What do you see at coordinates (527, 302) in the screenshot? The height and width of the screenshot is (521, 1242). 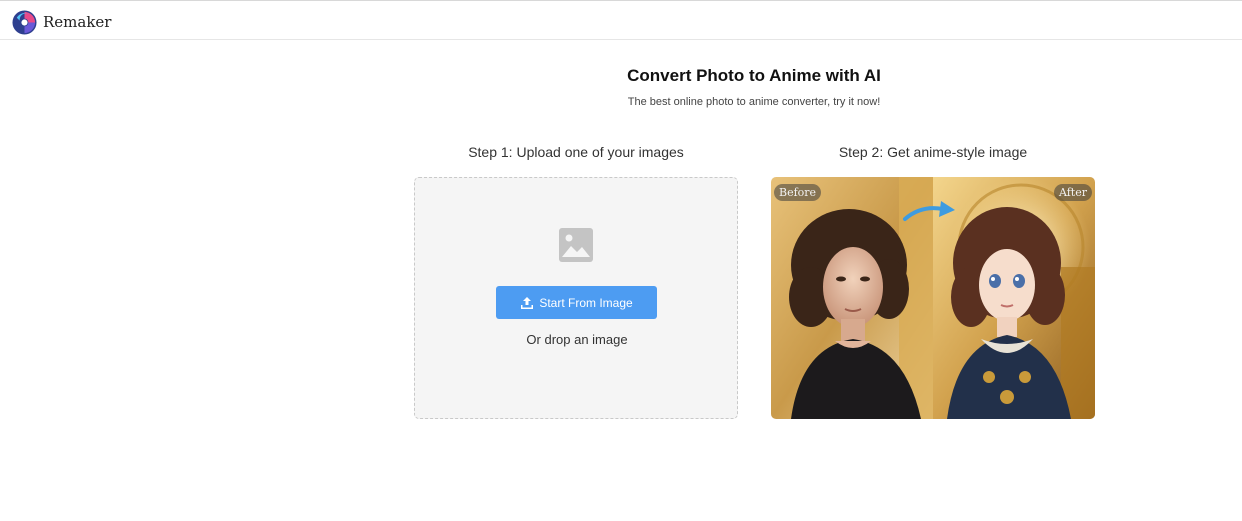 I see `upload-icon` at bounding box center [527, 302].